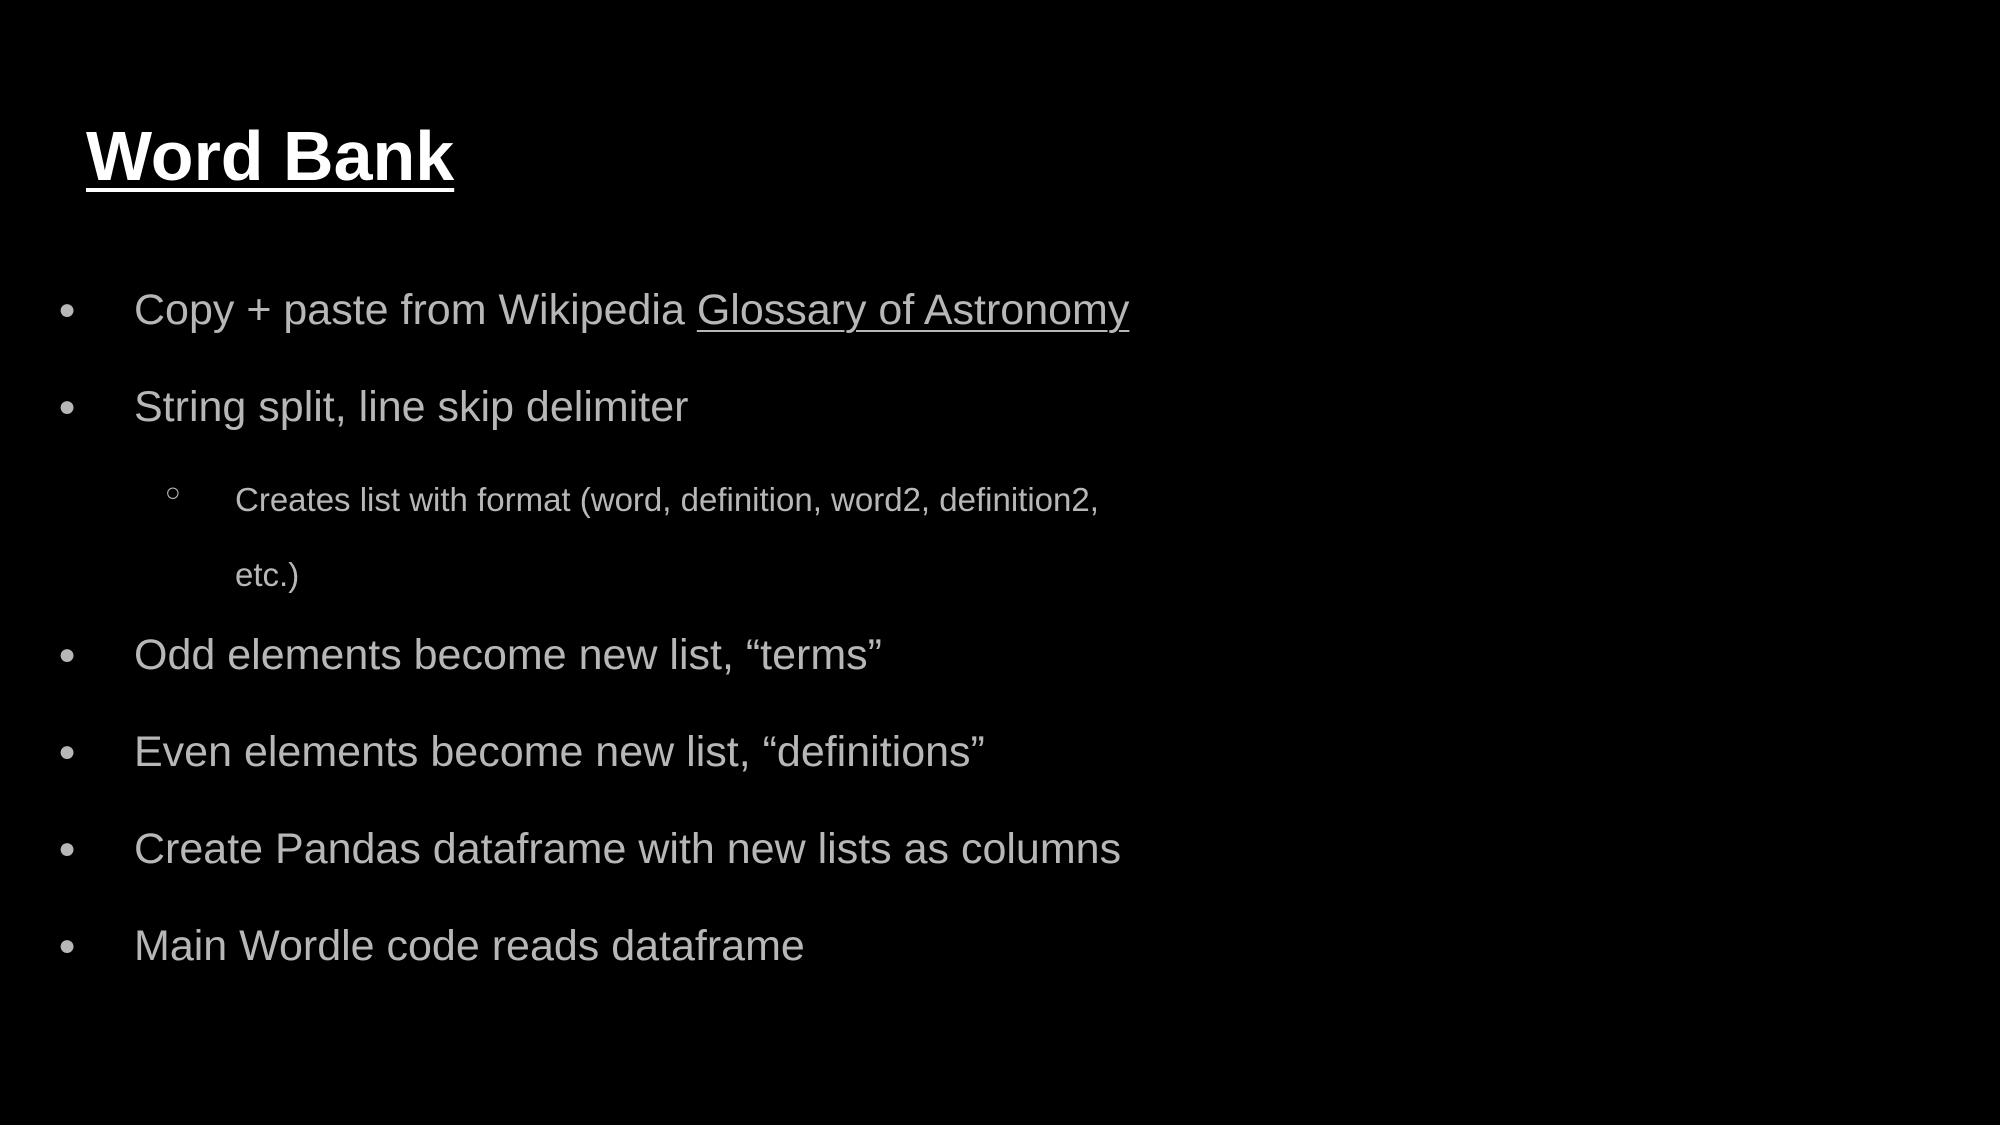  I want to click on list-item-label: Copy + paste from Wikipedia, so click(415, 310).